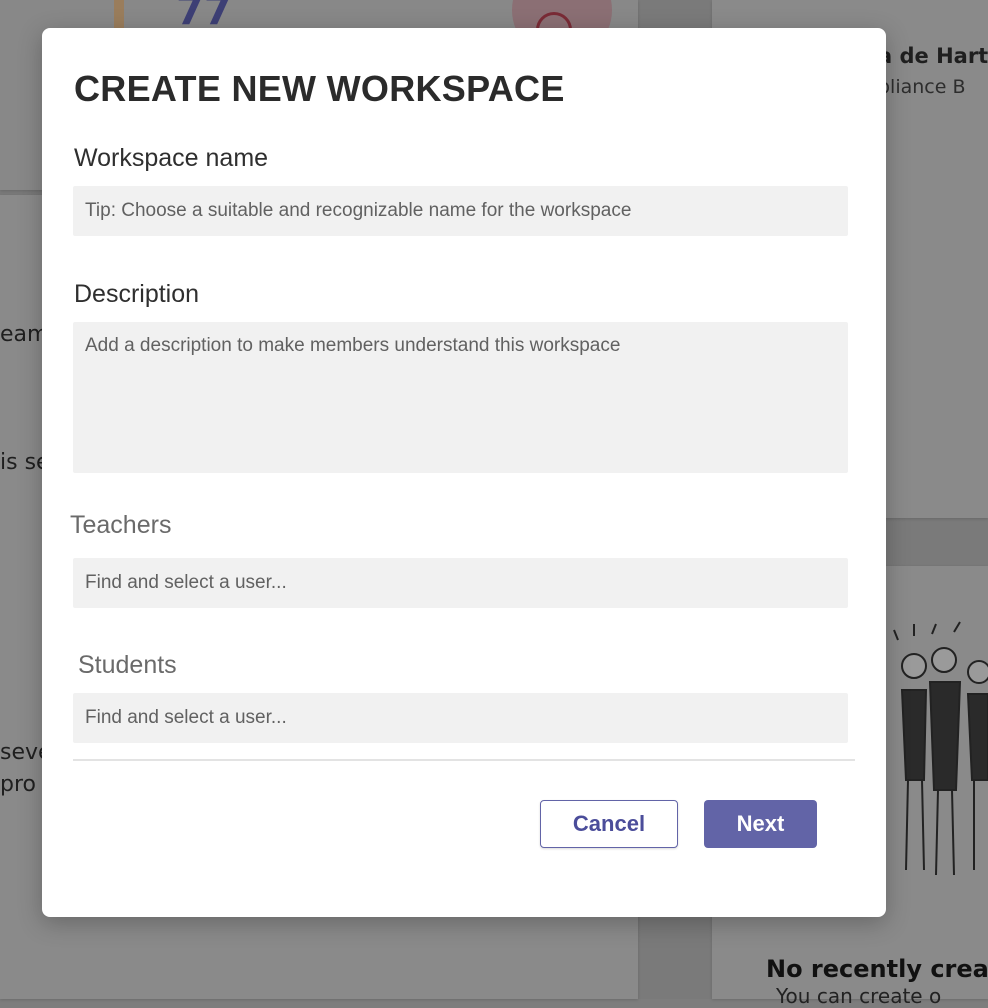 Image resolution: width=988 pixels, height=1008 pixels. What do you see at coordinates (933, 56) in the screenshot?
I see `profile-name: a de Hart` at bounding box center [933, 56].